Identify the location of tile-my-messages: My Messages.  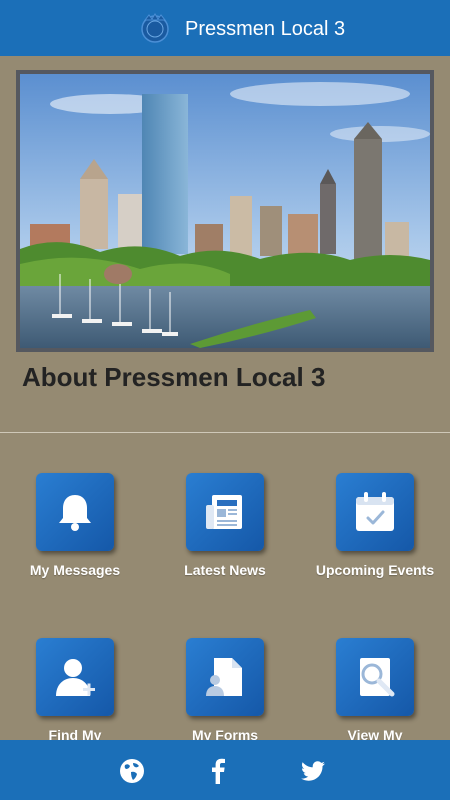
(75, 526).